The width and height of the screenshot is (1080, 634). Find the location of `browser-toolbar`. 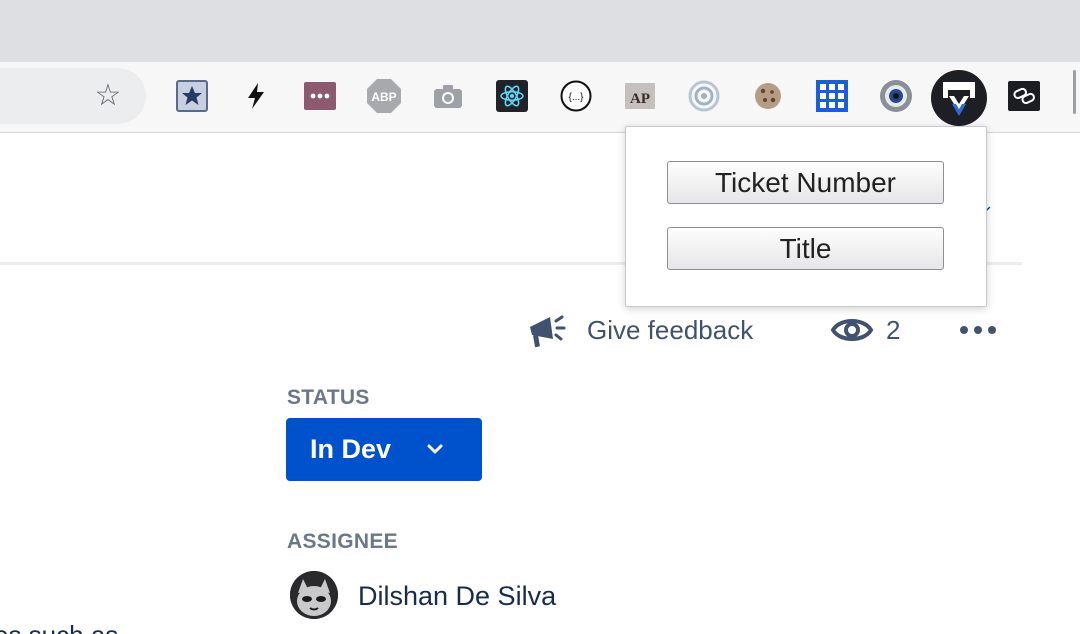

browser-toolbar is located at coordinates (540, 97).